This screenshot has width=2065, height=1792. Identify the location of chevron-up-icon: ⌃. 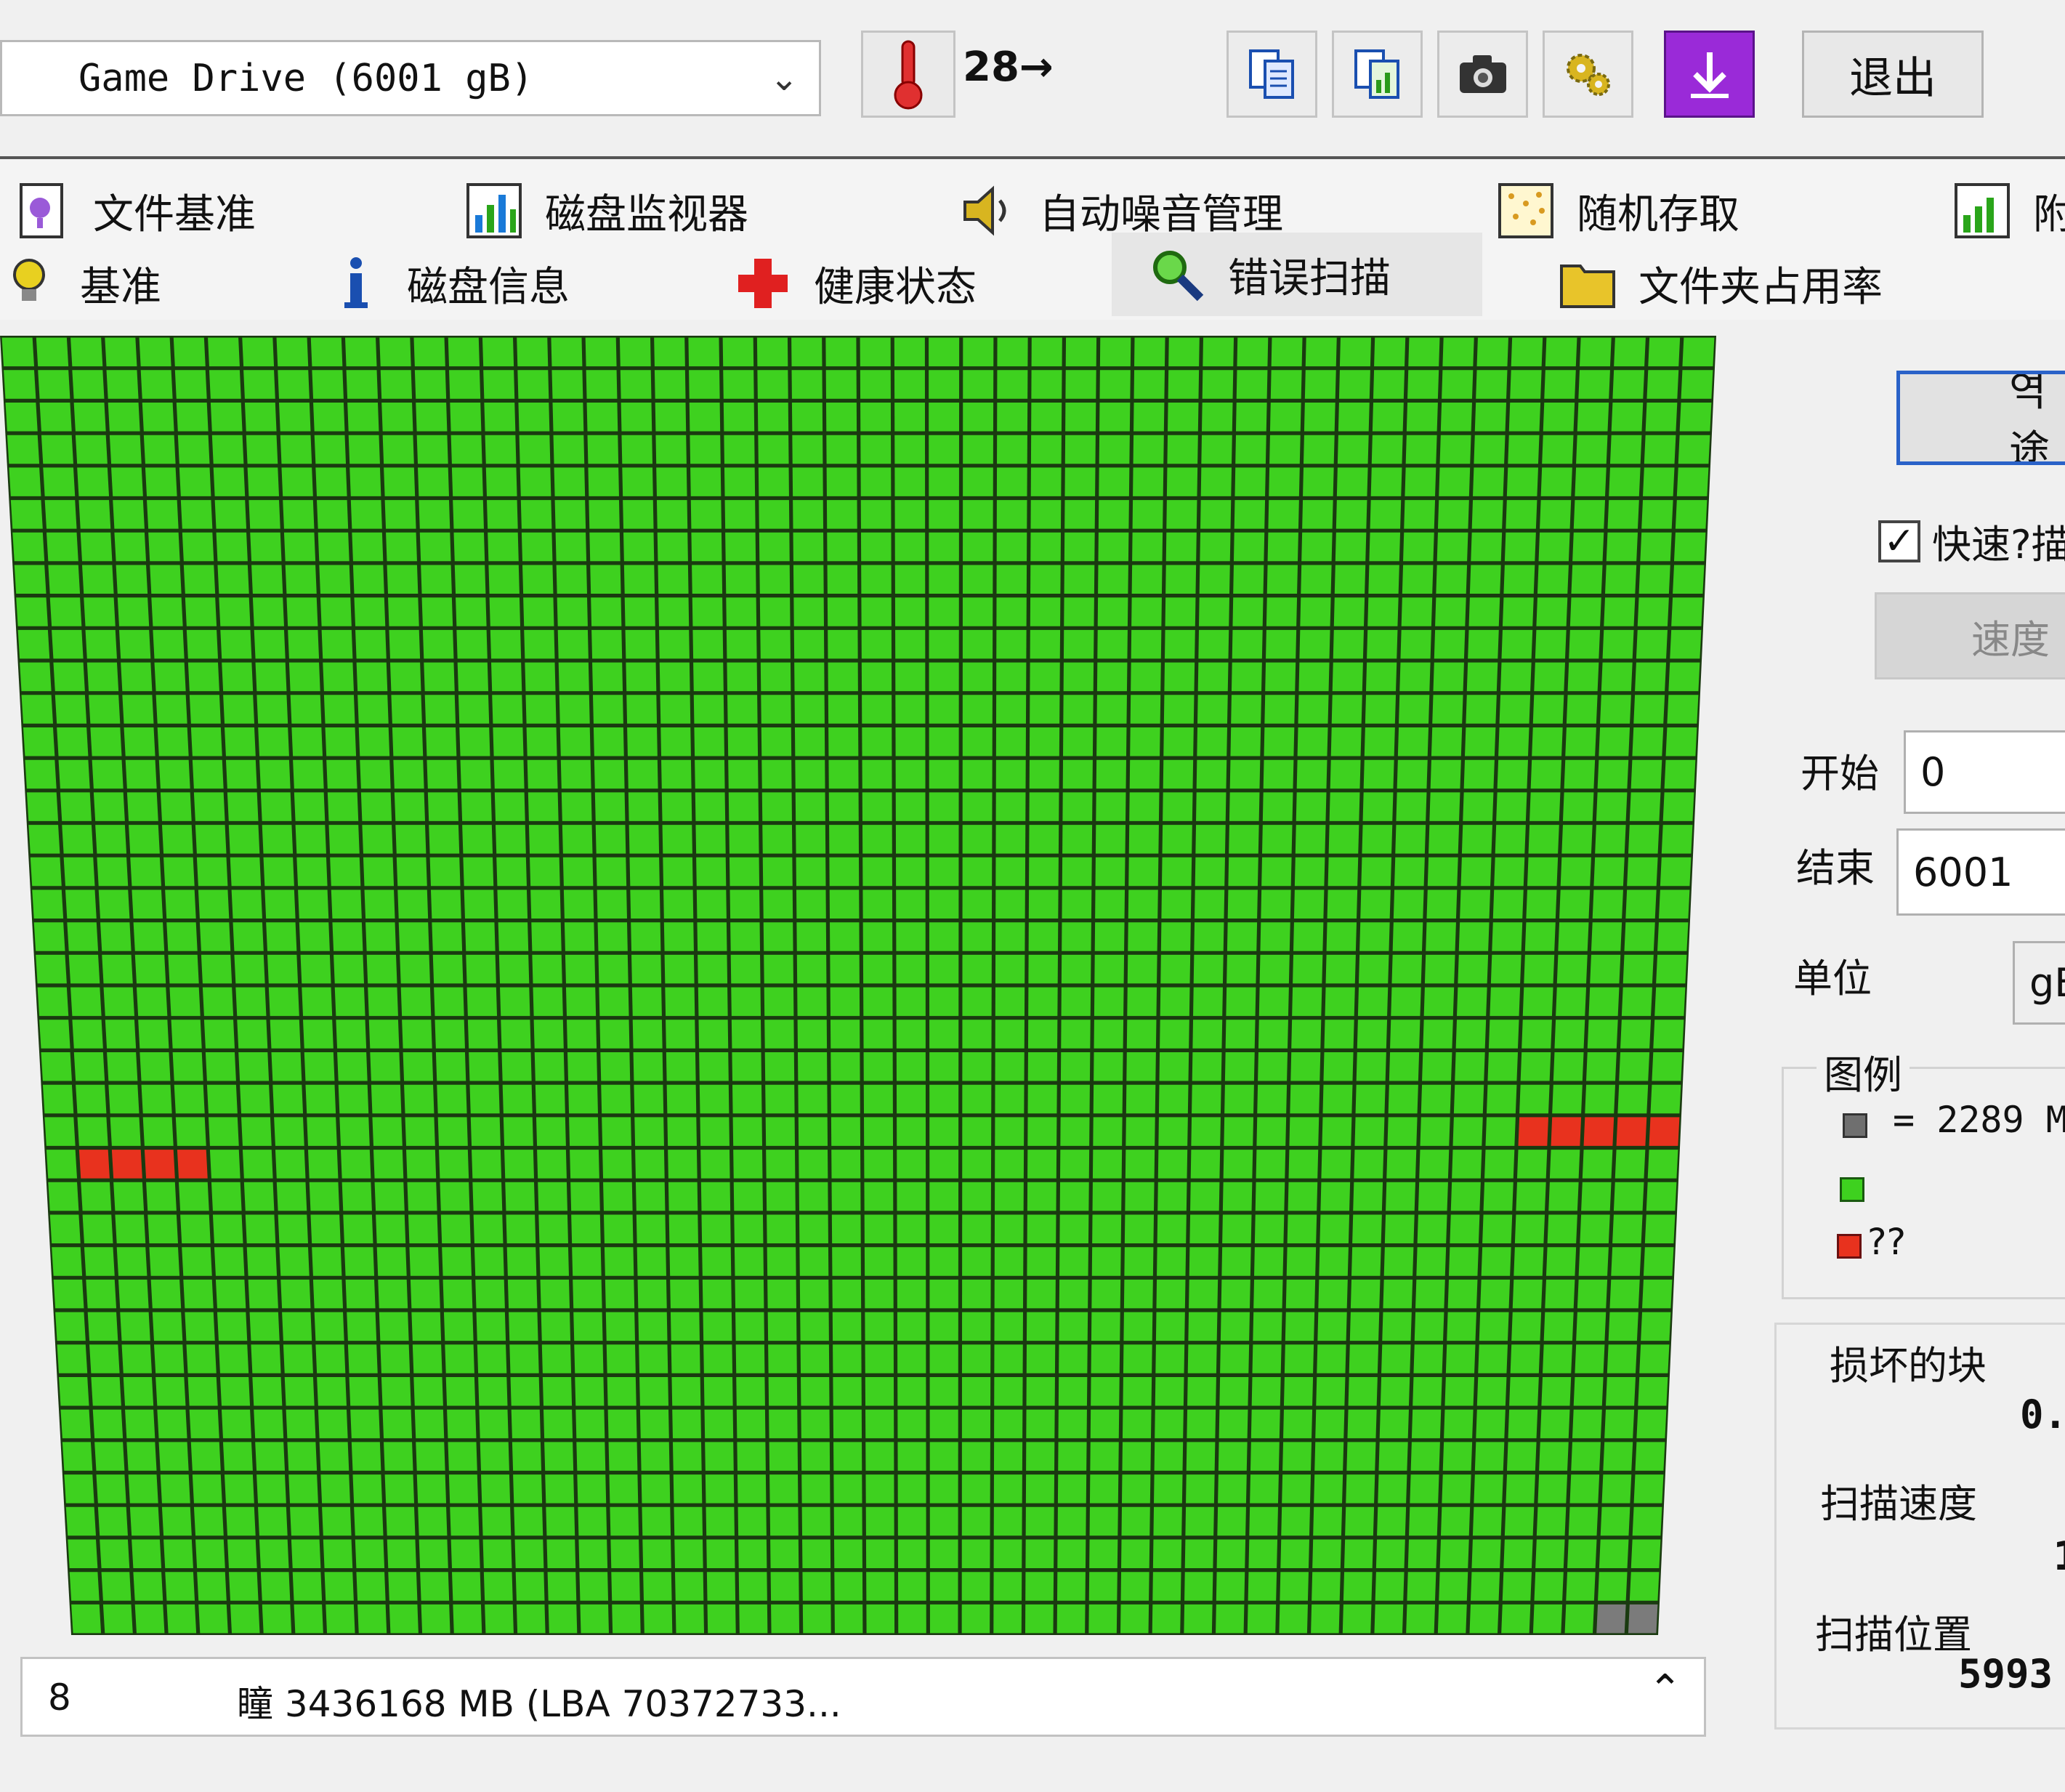
(1665, 1690).